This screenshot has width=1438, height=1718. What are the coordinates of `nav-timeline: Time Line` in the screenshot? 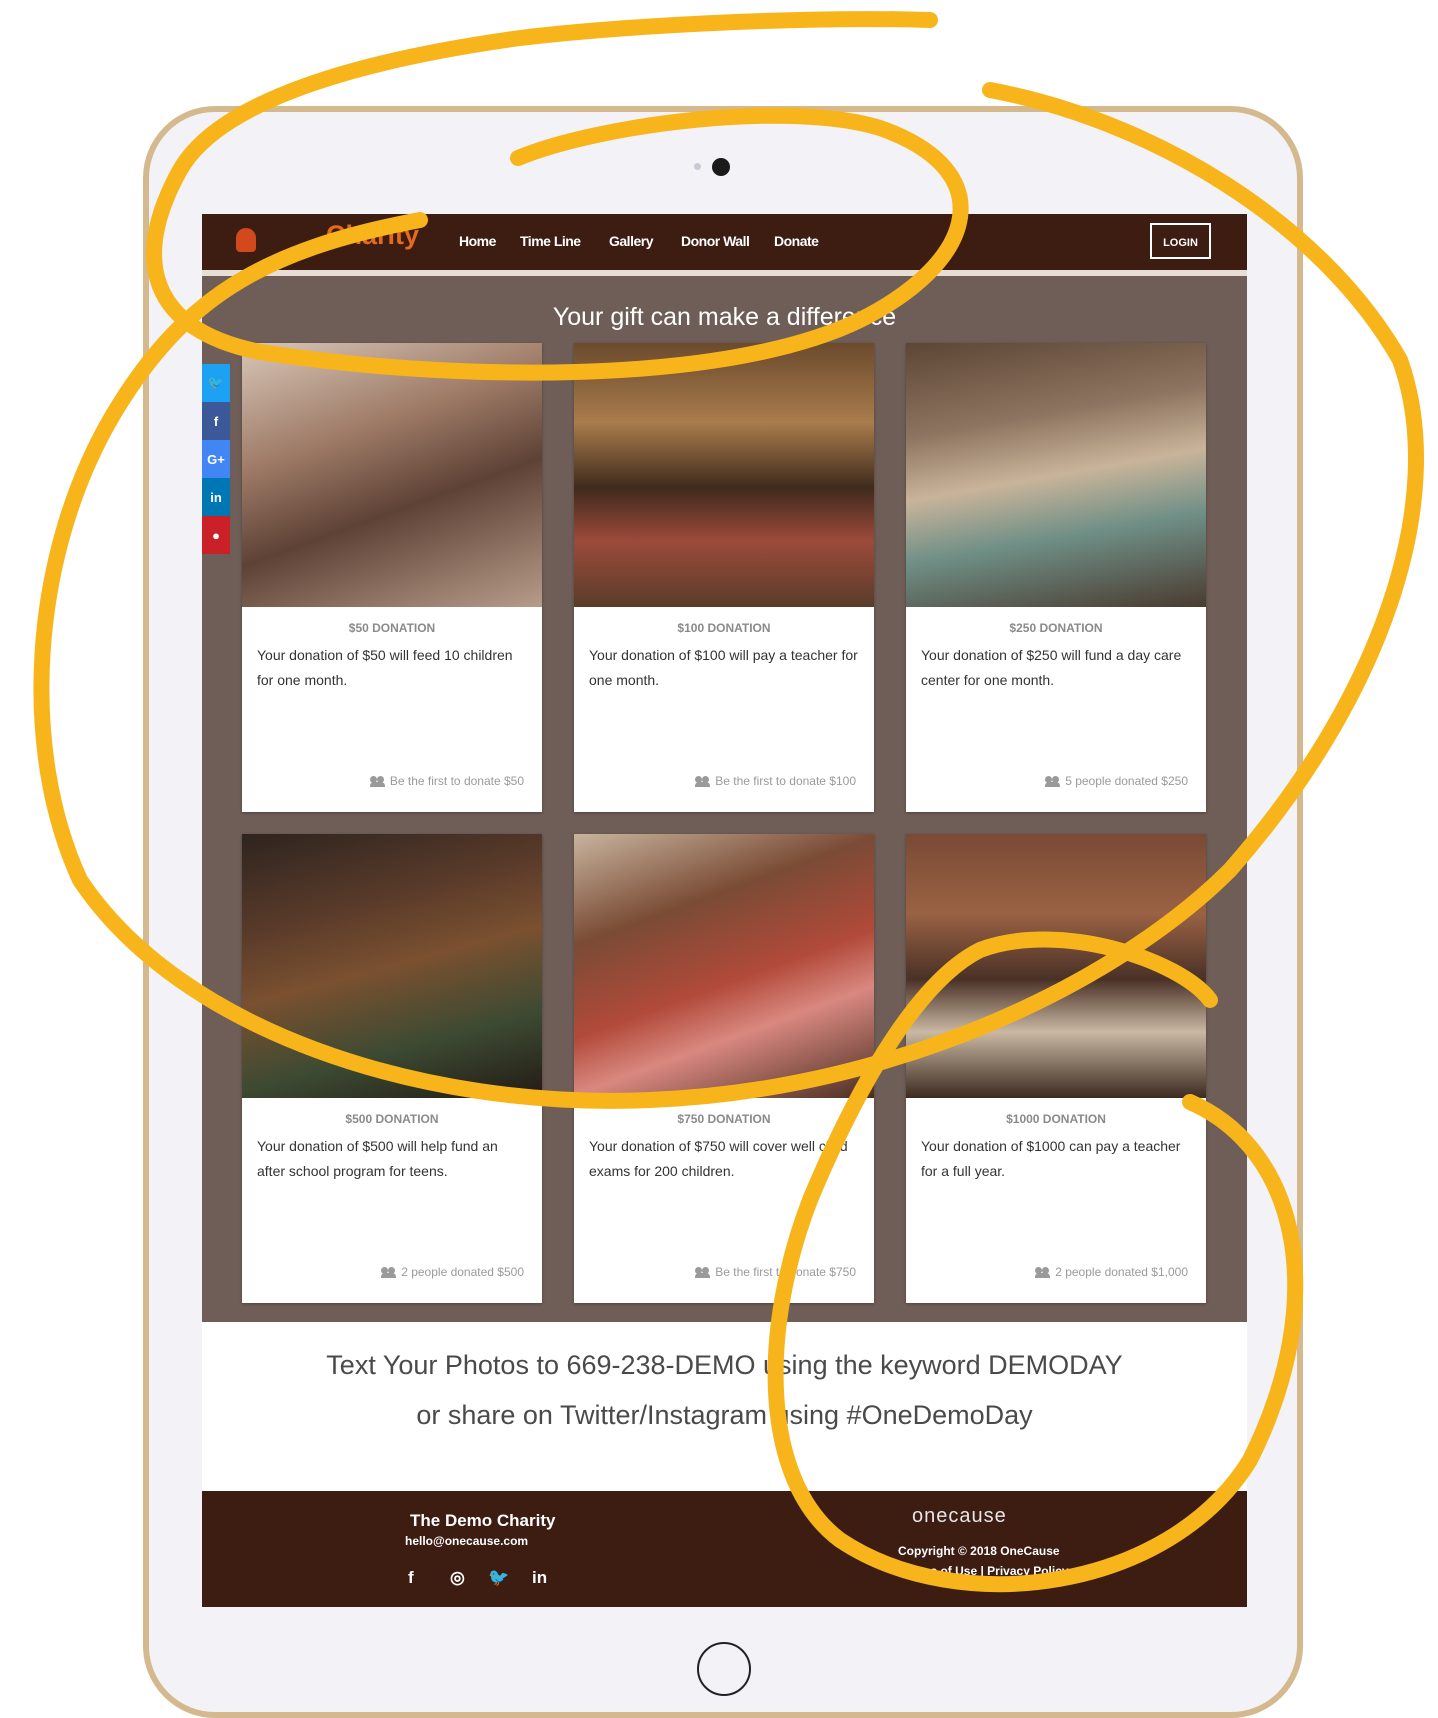 It's located at (550, 241).